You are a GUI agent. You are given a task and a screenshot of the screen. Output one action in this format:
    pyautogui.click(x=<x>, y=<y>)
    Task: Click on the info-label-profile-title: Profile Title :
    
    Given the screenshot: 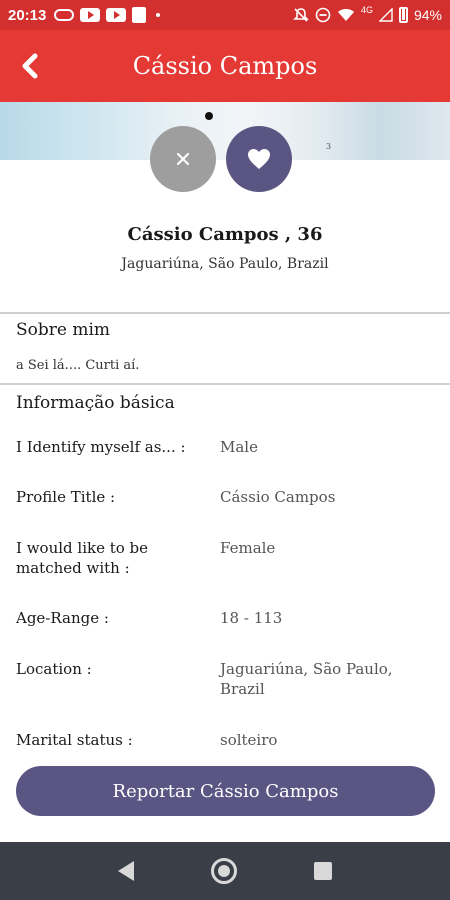 What is the action you would take?
    pyautogui.click(x=66, y=497)
    